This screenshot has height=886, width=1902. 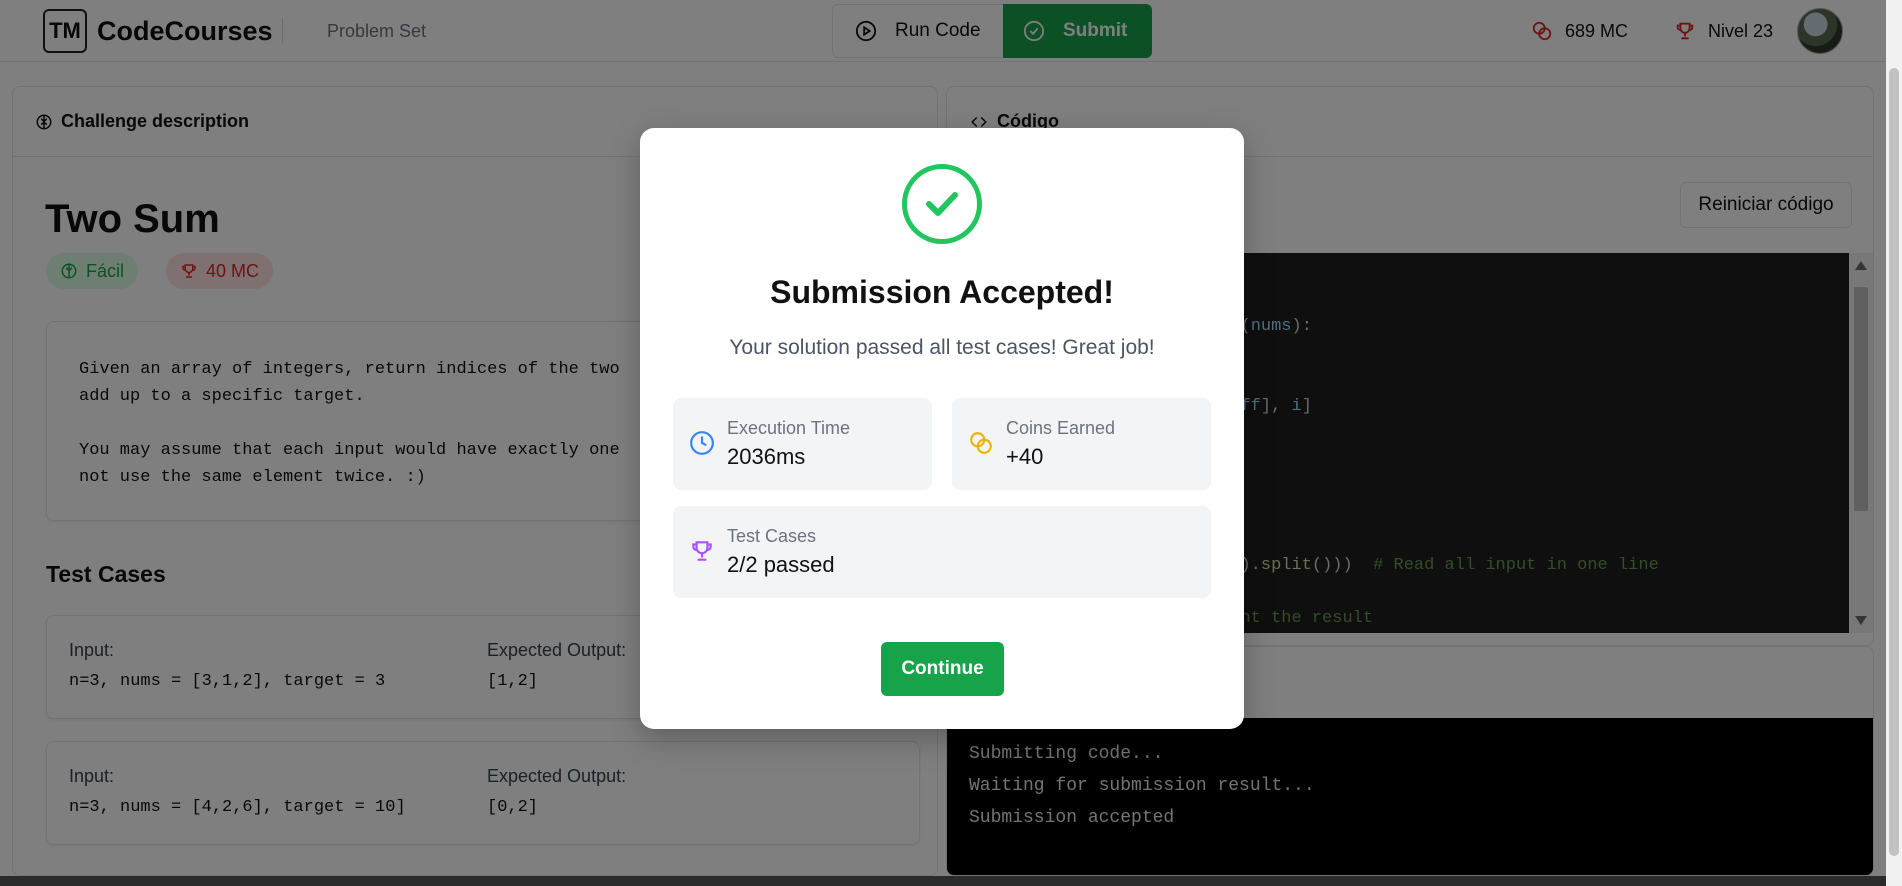 I want to click on execution-time-label: Execution Time, so click(x=789, y=428).